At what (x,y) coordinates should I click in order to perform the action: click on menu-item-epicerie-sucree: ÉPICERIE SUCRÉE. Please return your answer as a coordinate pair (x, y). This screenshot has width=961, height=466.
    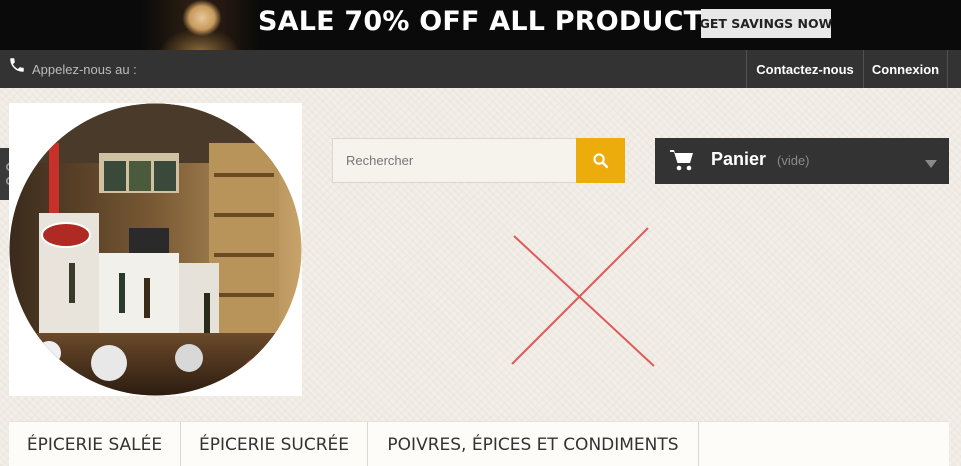
    Looking at the image, I should click on (274, 444).